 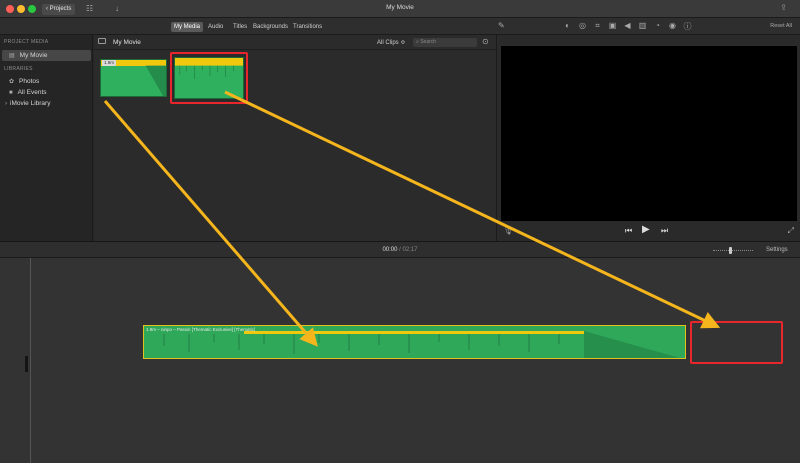 I want to click on skip-back-icon: ⏮, so click(x=628, y=231).